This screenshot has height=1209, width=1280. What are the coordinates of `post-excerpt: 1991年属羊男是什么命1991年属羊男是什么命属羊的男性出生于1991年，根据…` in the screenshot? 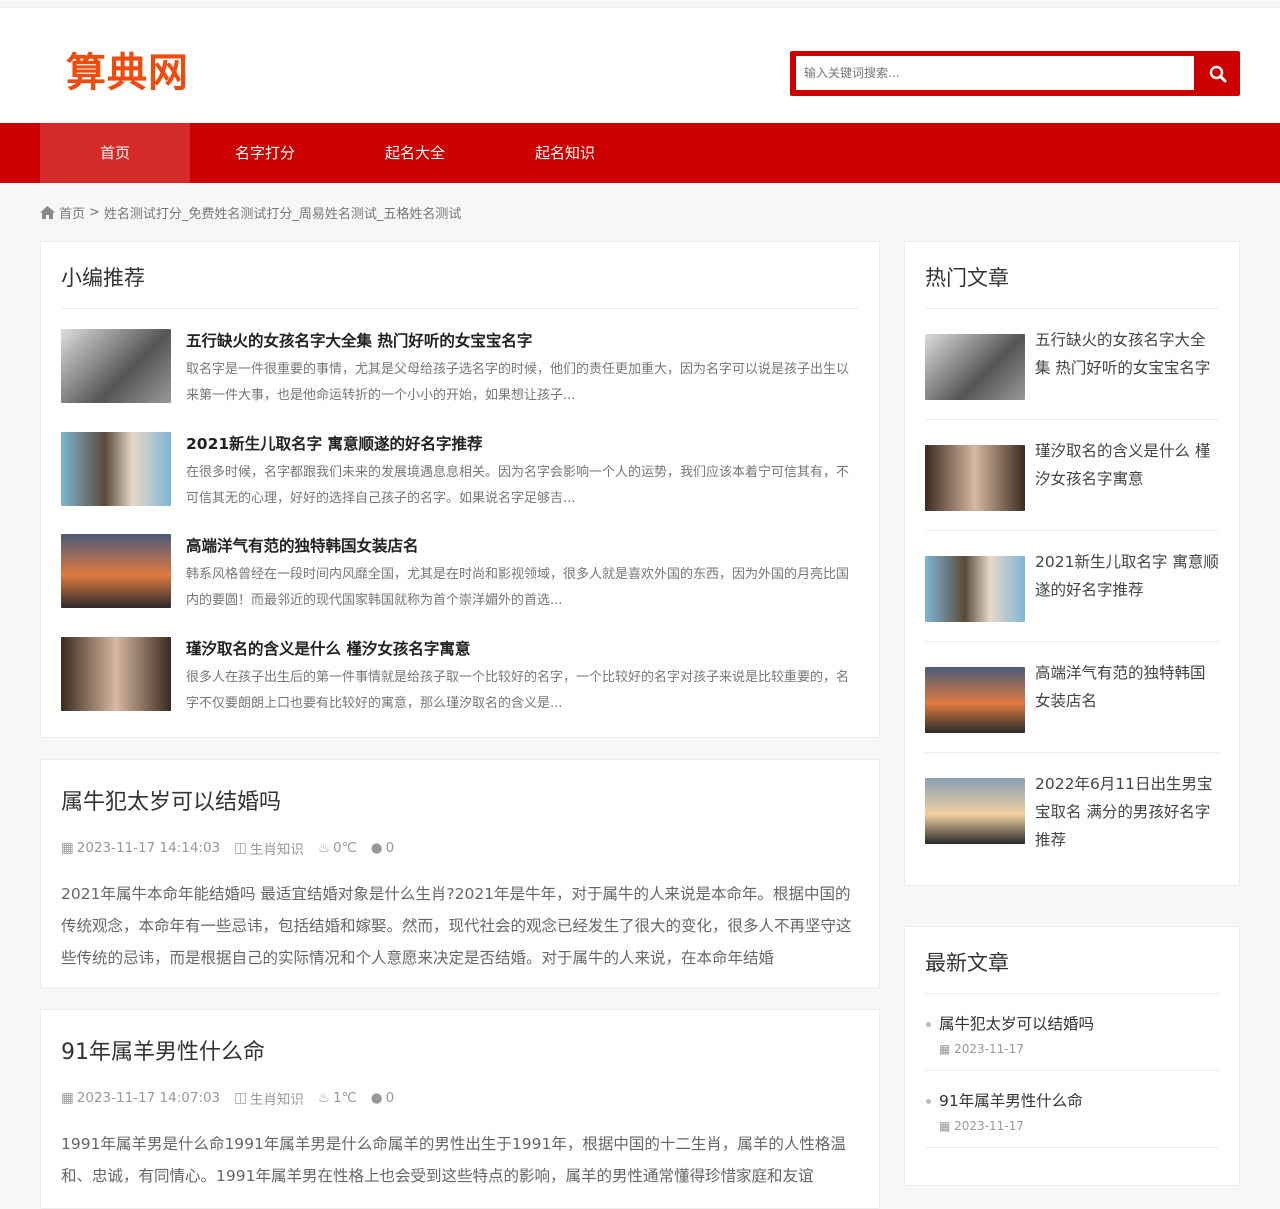 It's located at (453, 1160).